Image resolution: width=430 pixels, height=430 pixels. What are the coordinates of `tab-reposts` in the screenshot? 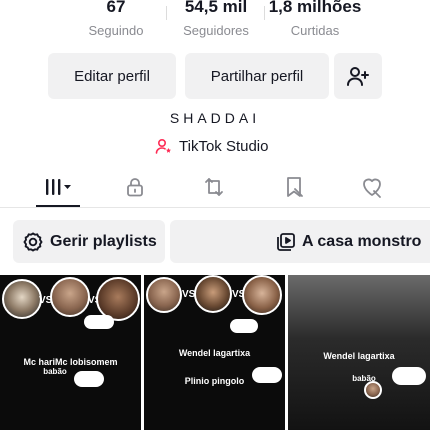 It's located at (214, 187).